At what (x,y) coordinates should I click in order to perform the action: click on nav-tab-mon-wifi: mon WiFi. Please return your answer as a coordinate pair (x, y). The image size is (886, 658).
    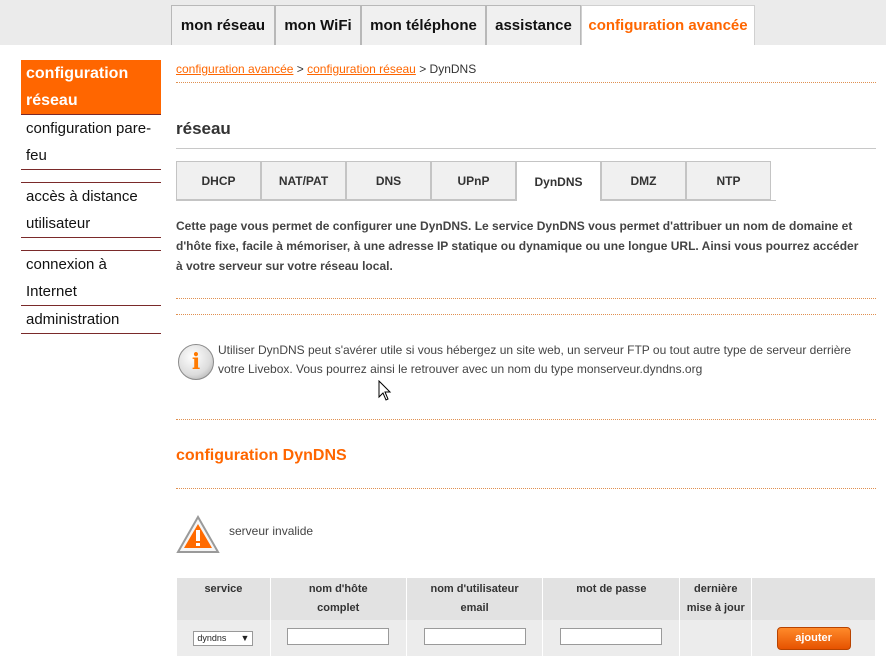
    Looking at the image, I should click on (318, 25).